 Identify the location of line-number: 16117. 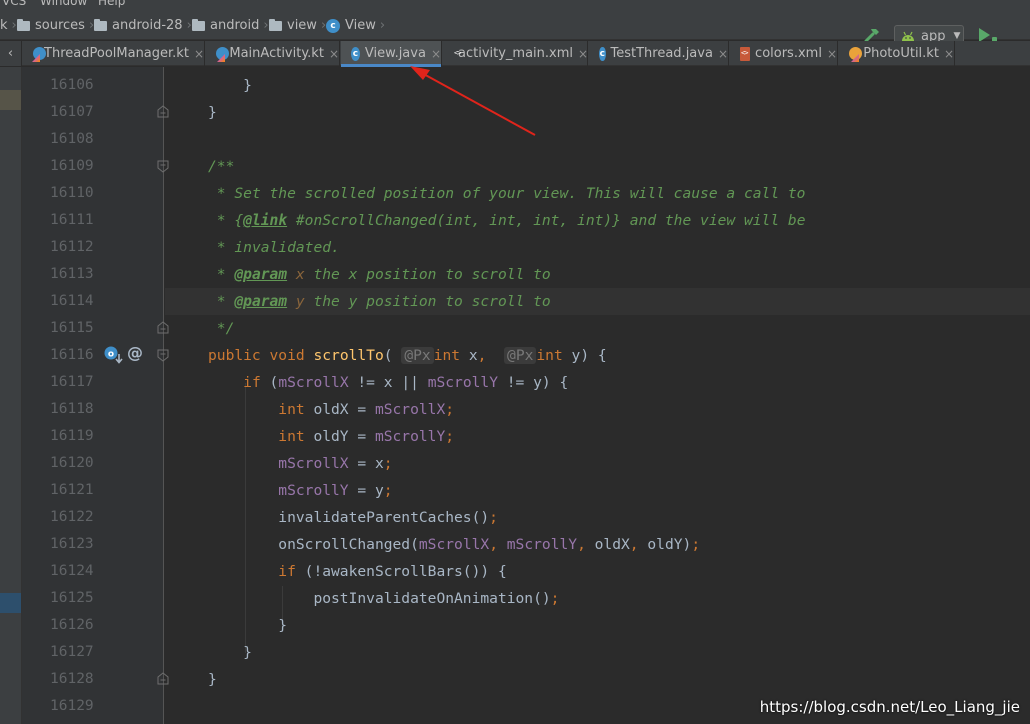
(72, 382).